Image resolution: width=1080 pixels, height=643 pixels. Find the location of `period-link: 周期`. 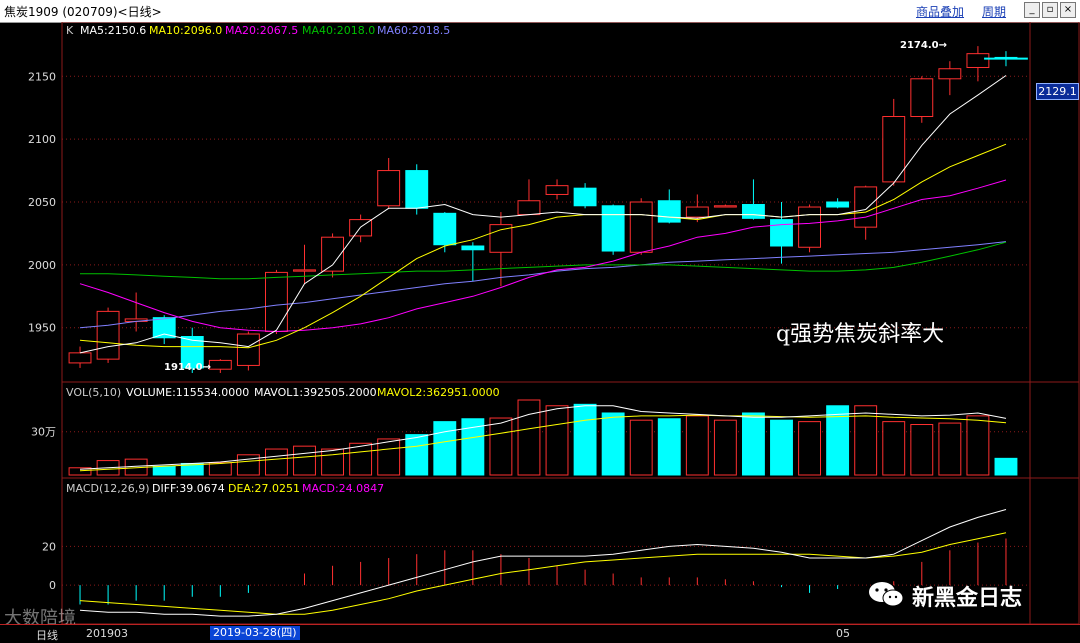

period-link: 周期 is located at coordinates (994, 11).